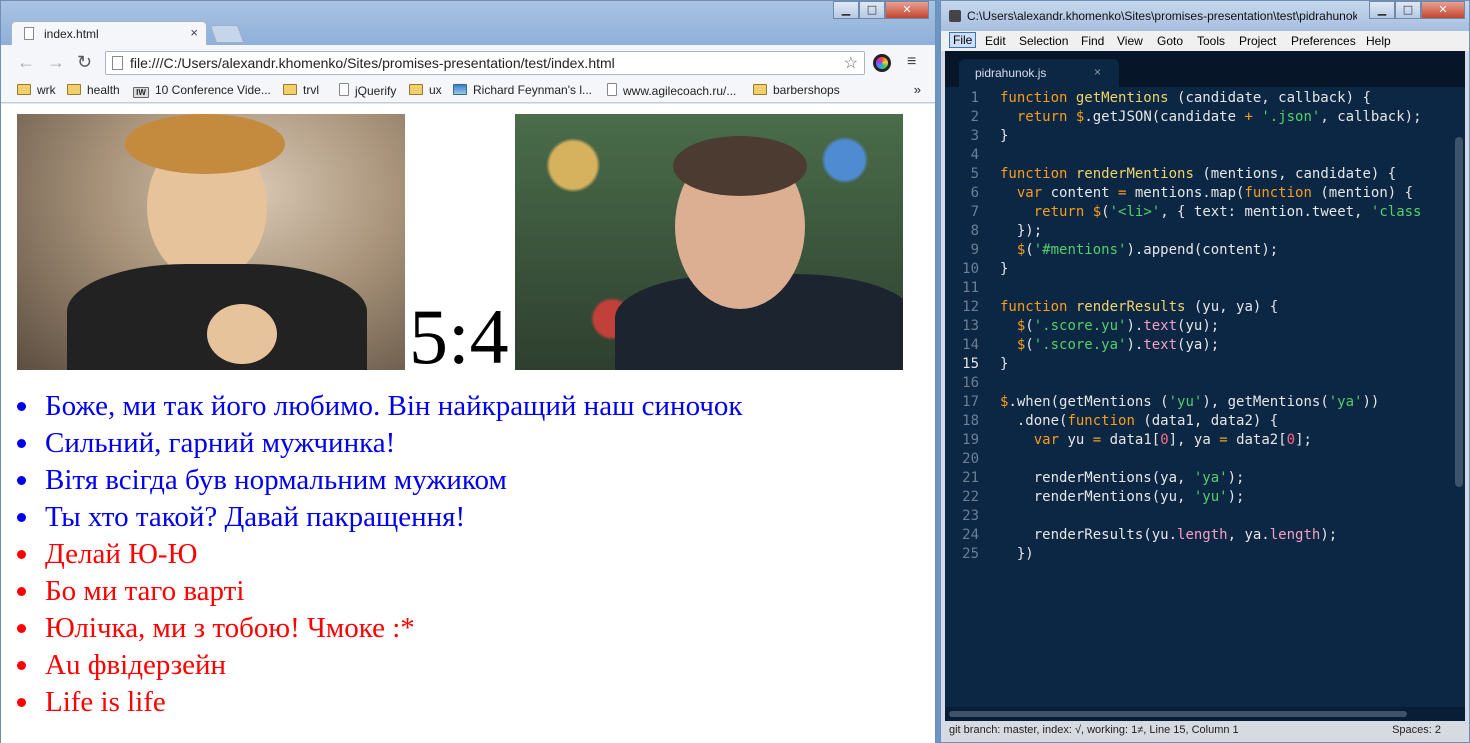  What do you see at coordinates (1147, 250) in the screenshot?
I see `code-text: $('#mentions').append(content);` at bounding box center [1147, 250].